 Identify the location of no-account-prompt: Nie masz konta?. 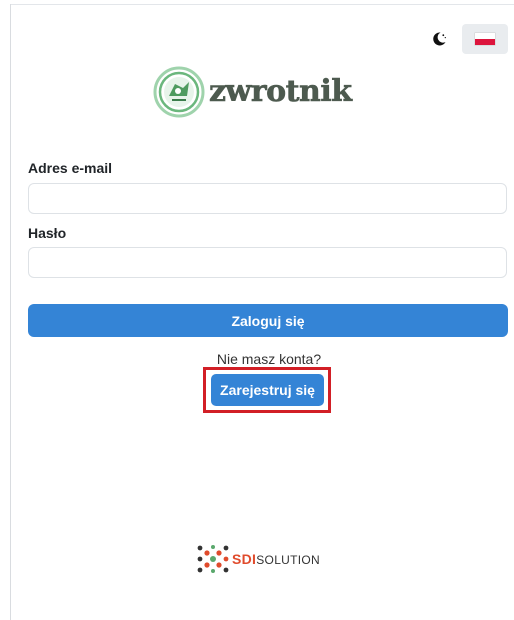
(269, 359).